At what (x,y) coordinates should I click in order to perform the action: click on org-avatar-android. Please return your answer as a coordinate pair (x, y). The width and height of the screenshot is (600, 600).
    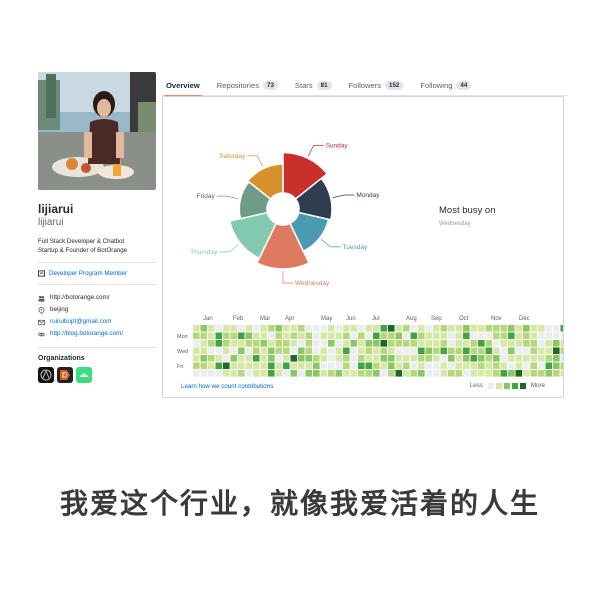
    Looking at the image, I should click on (84, 375).